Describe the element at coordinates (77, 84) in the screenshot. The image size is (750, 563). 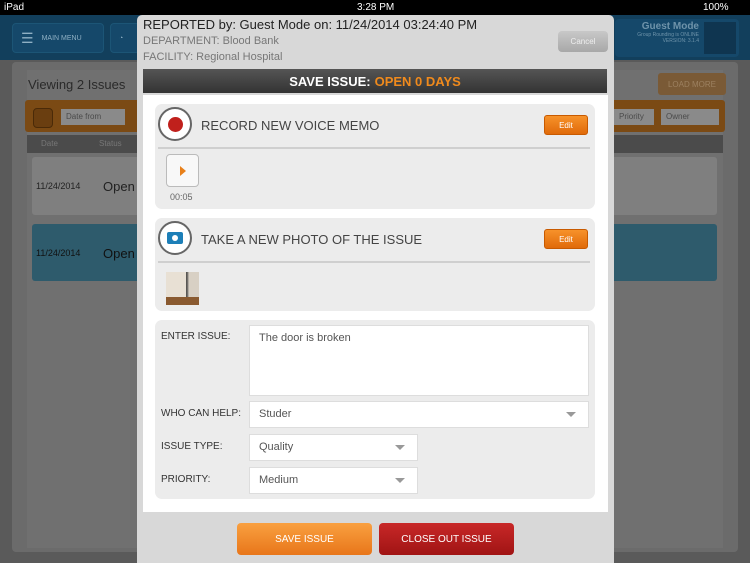
I see `viewing-count: Viewing 2 Issues` at that location.